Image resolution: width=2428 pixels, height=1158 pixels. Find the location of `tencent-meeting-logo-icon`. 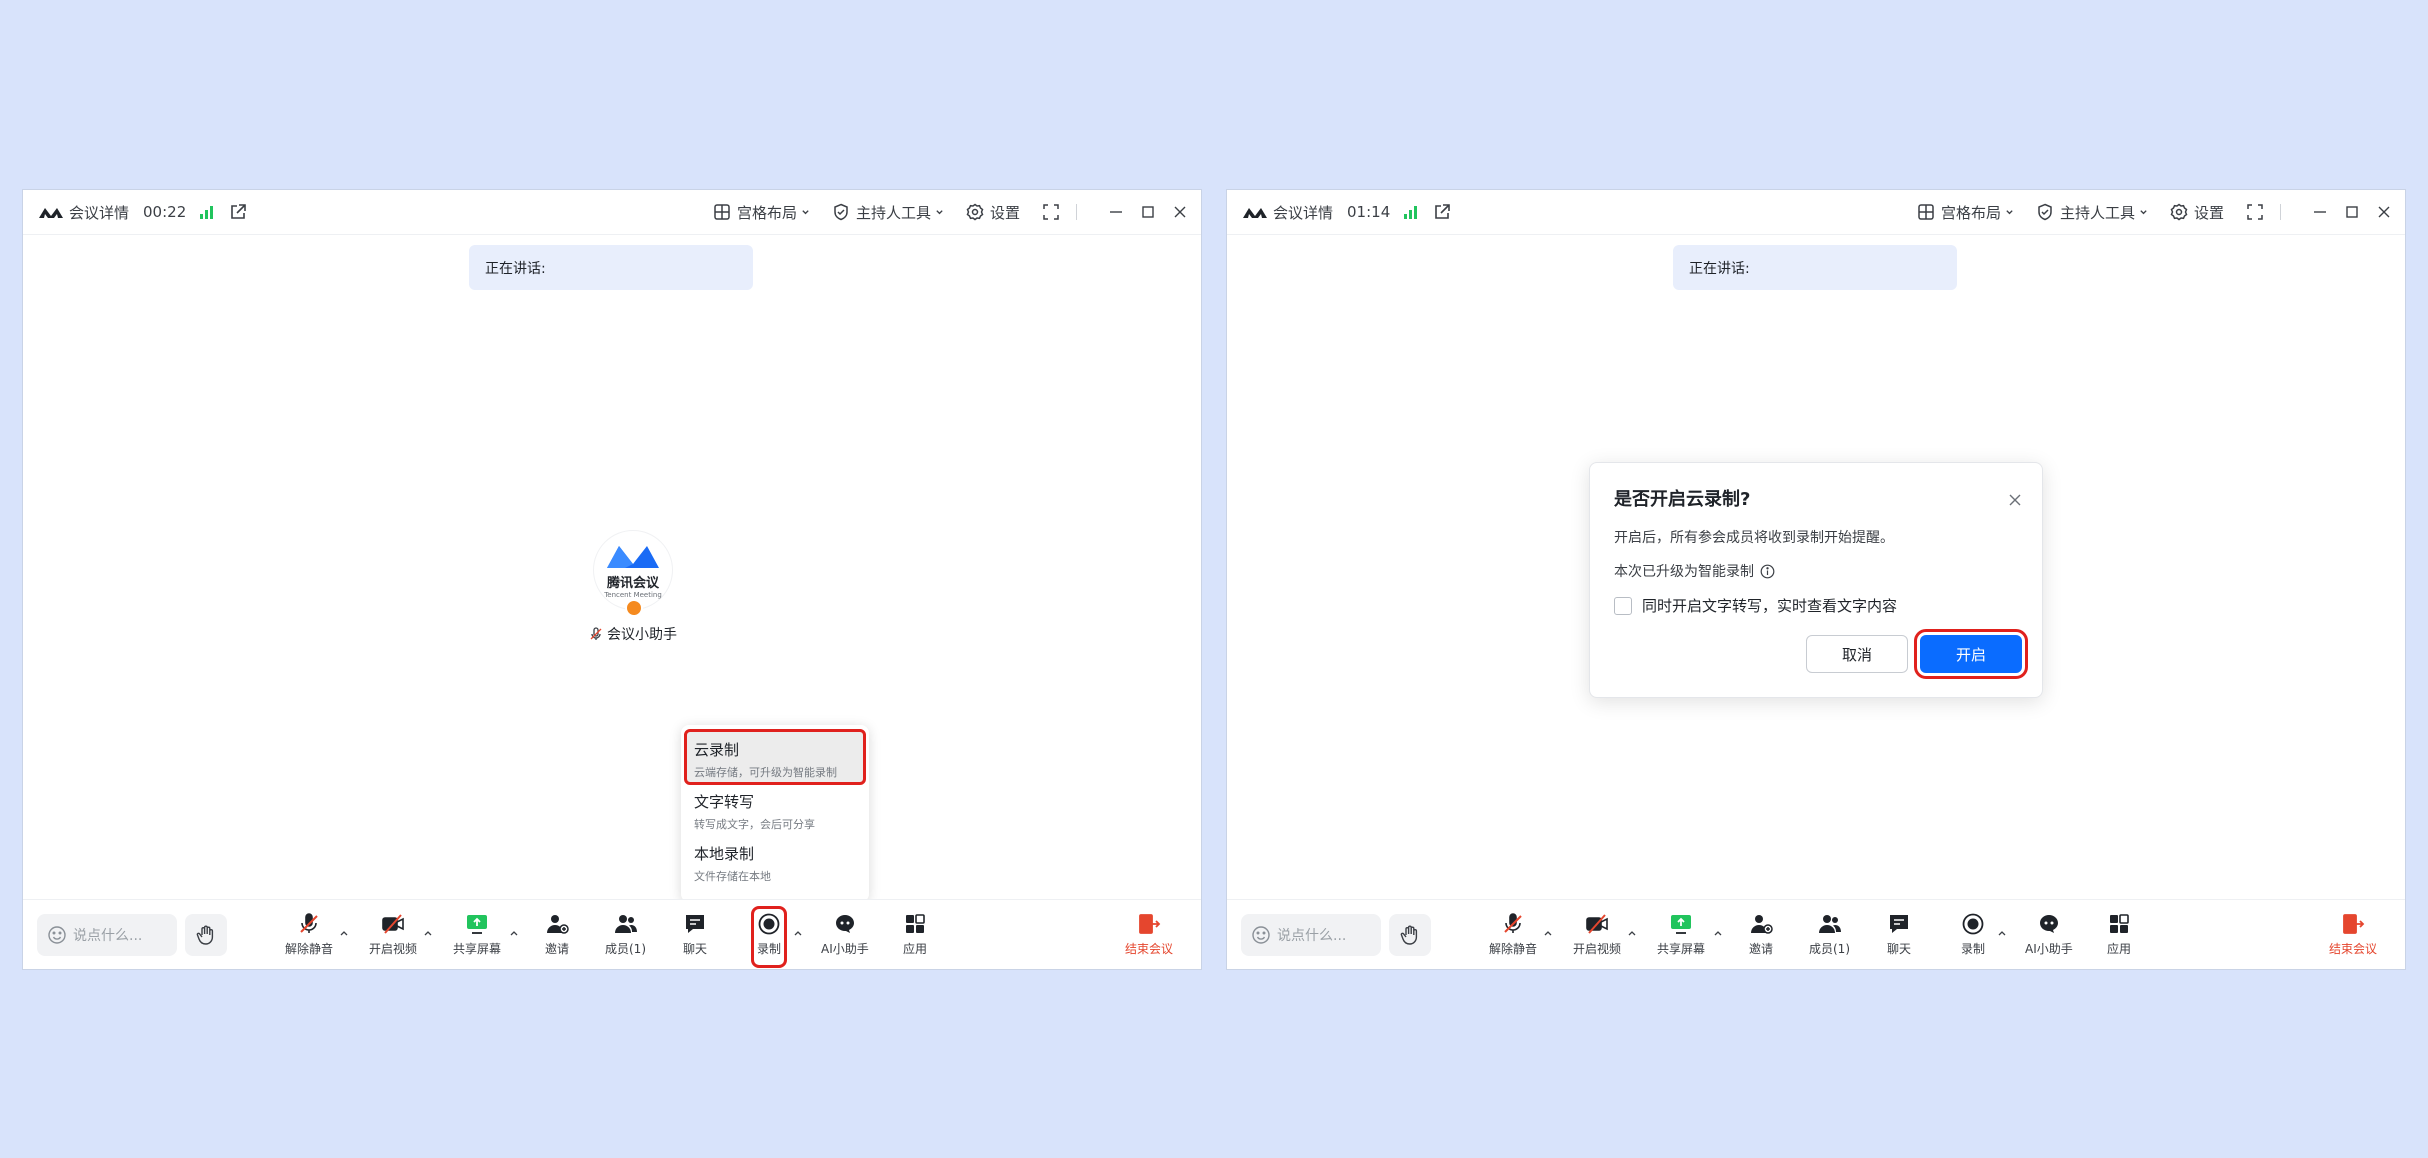

tencent-meeting-logo-icon is located at coordinates (1255, 213).